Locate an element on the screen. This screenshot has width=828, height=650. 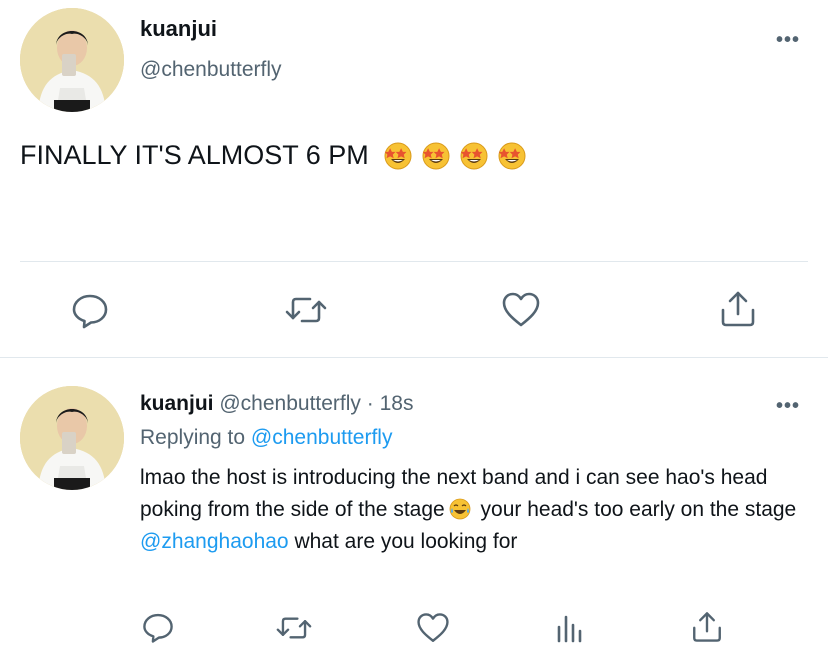
mention-link: @zhanghaohao is located at coordinates (214, 541).